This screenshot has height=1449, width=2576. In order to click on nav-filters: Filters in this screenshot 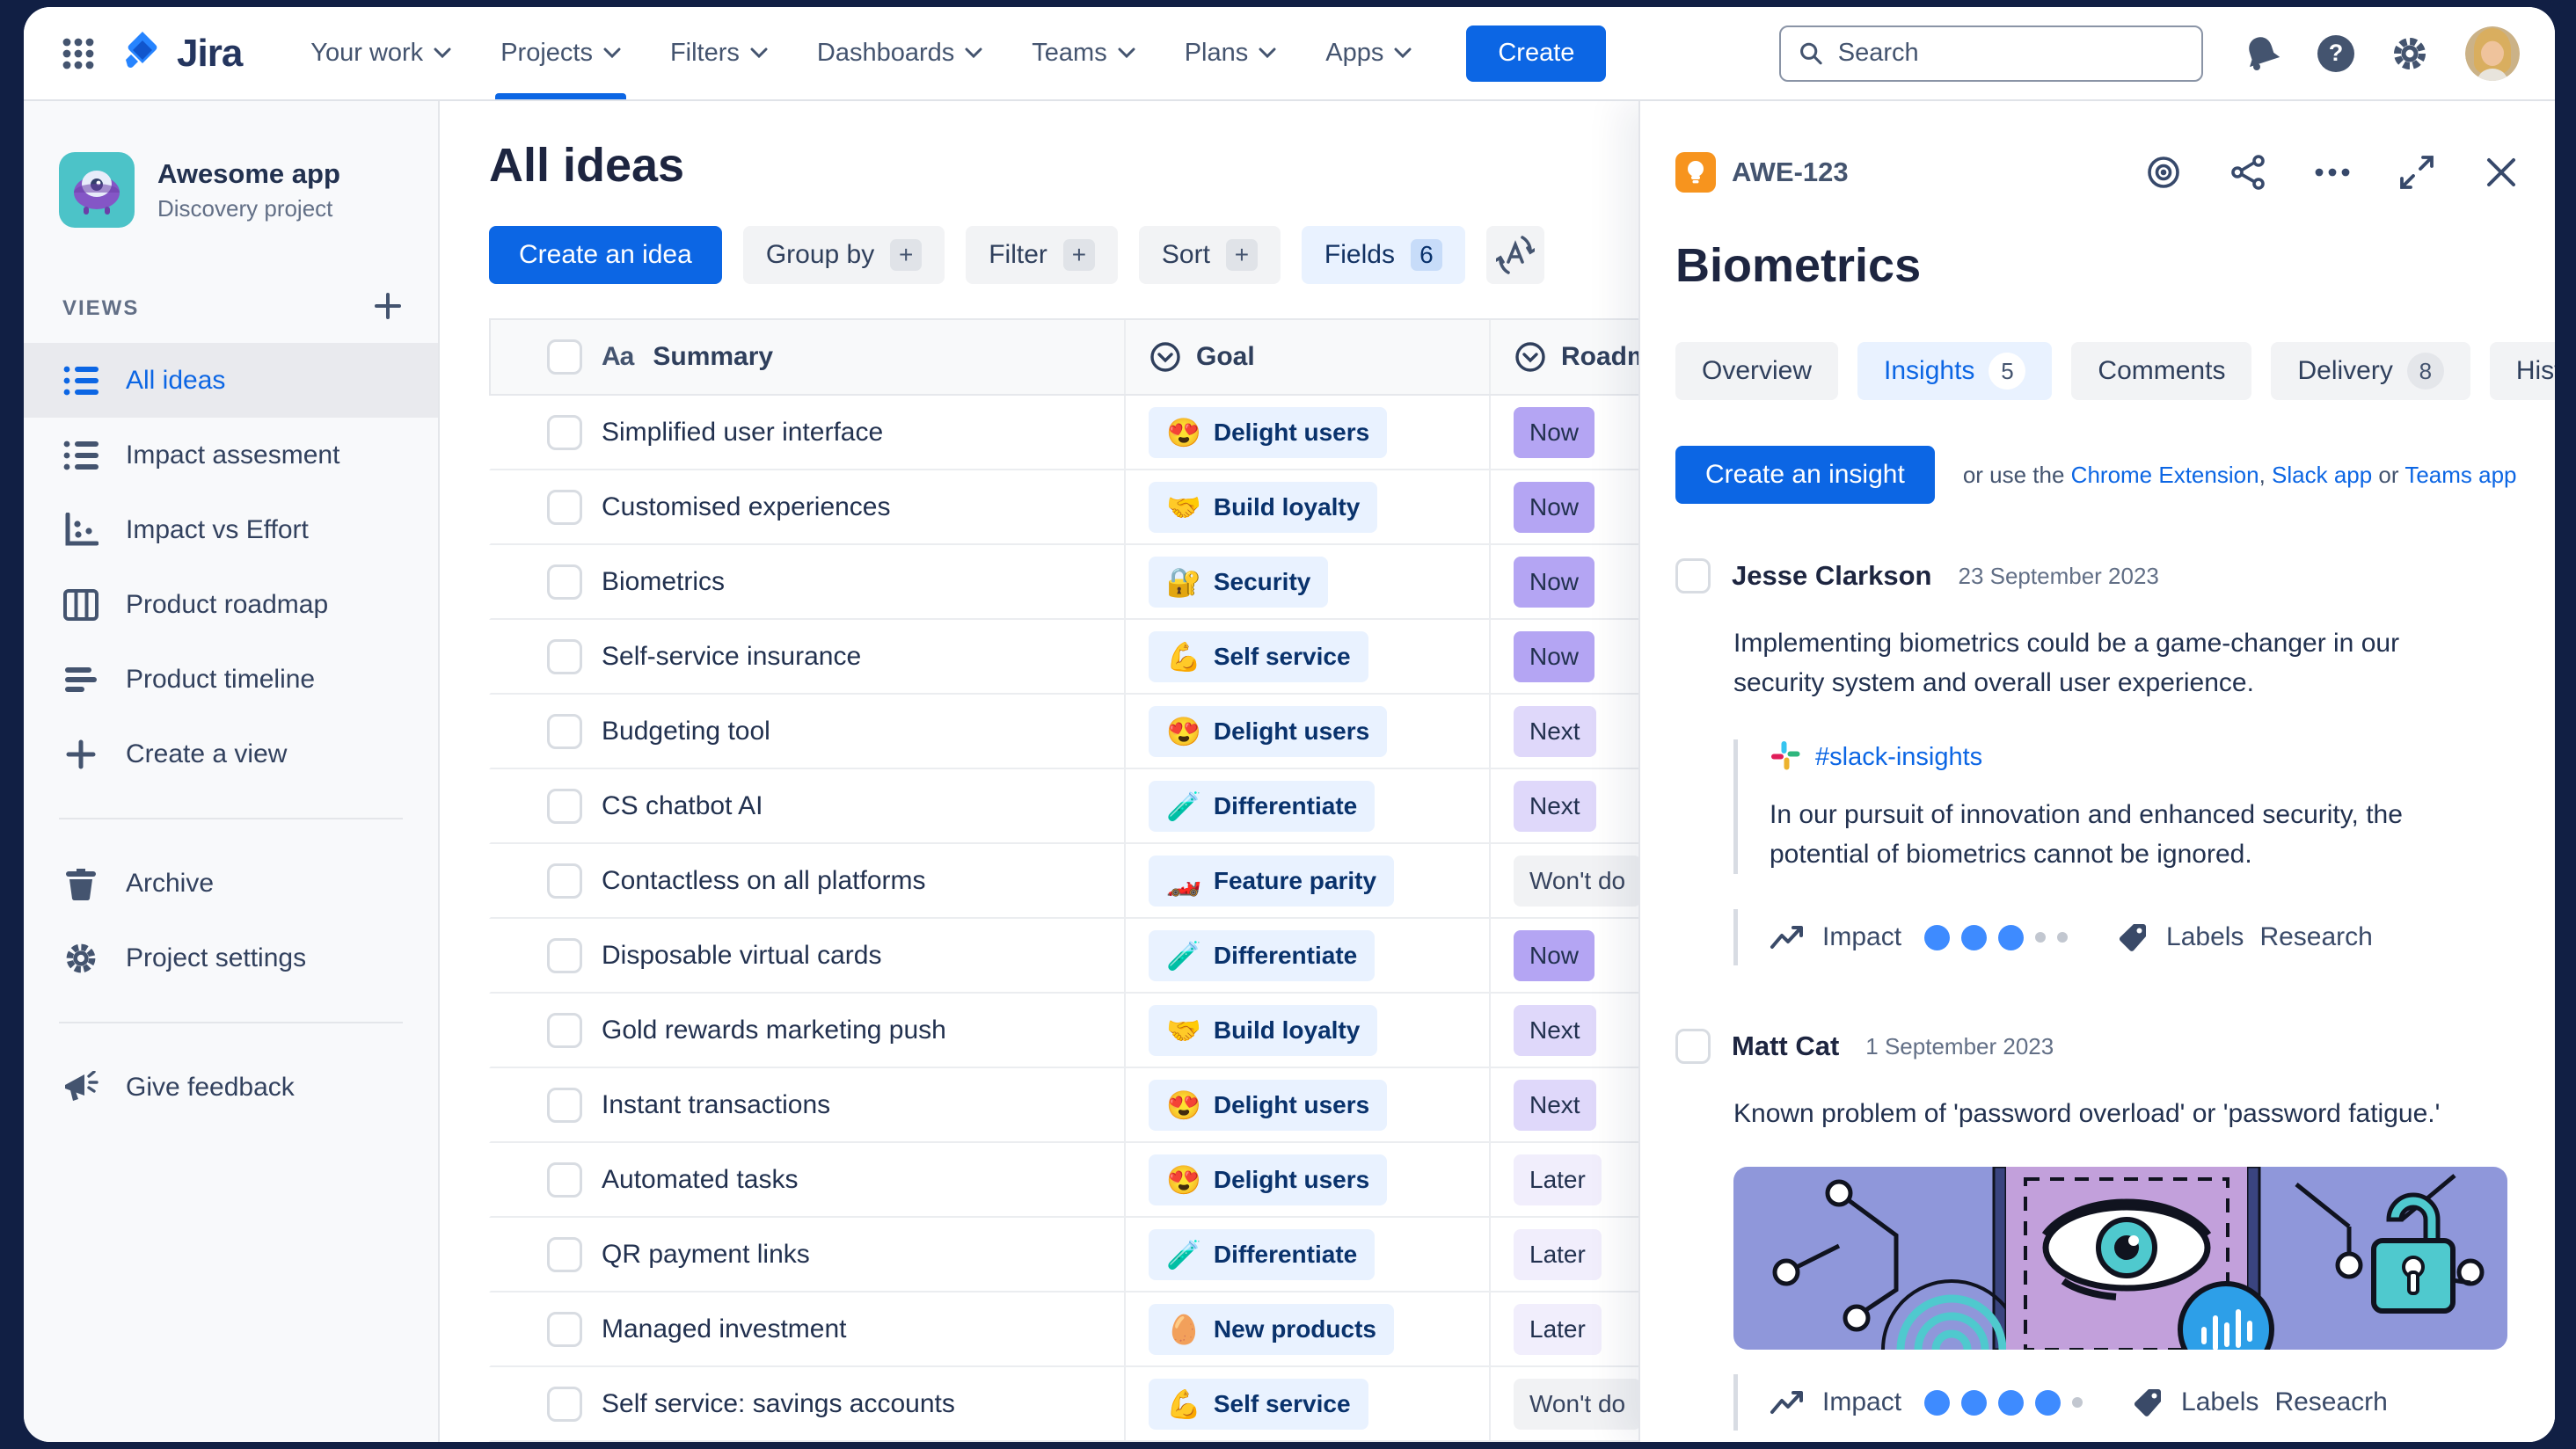, I will do `click(719, 53)`.